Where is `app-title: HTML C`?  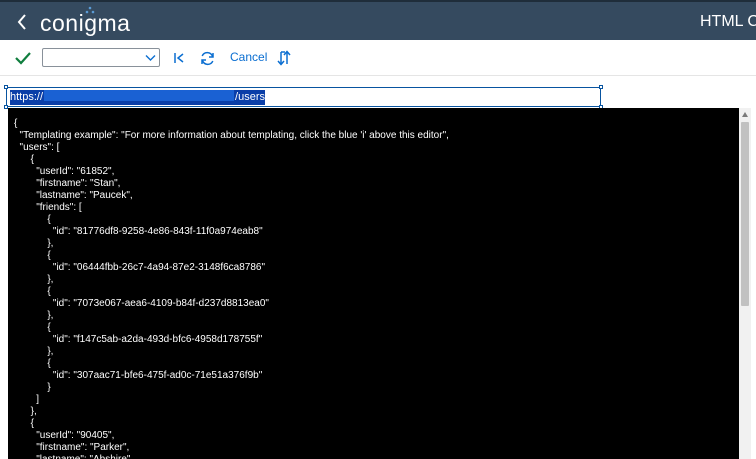
app-title: HTML C is located at coordinates (728, 21).